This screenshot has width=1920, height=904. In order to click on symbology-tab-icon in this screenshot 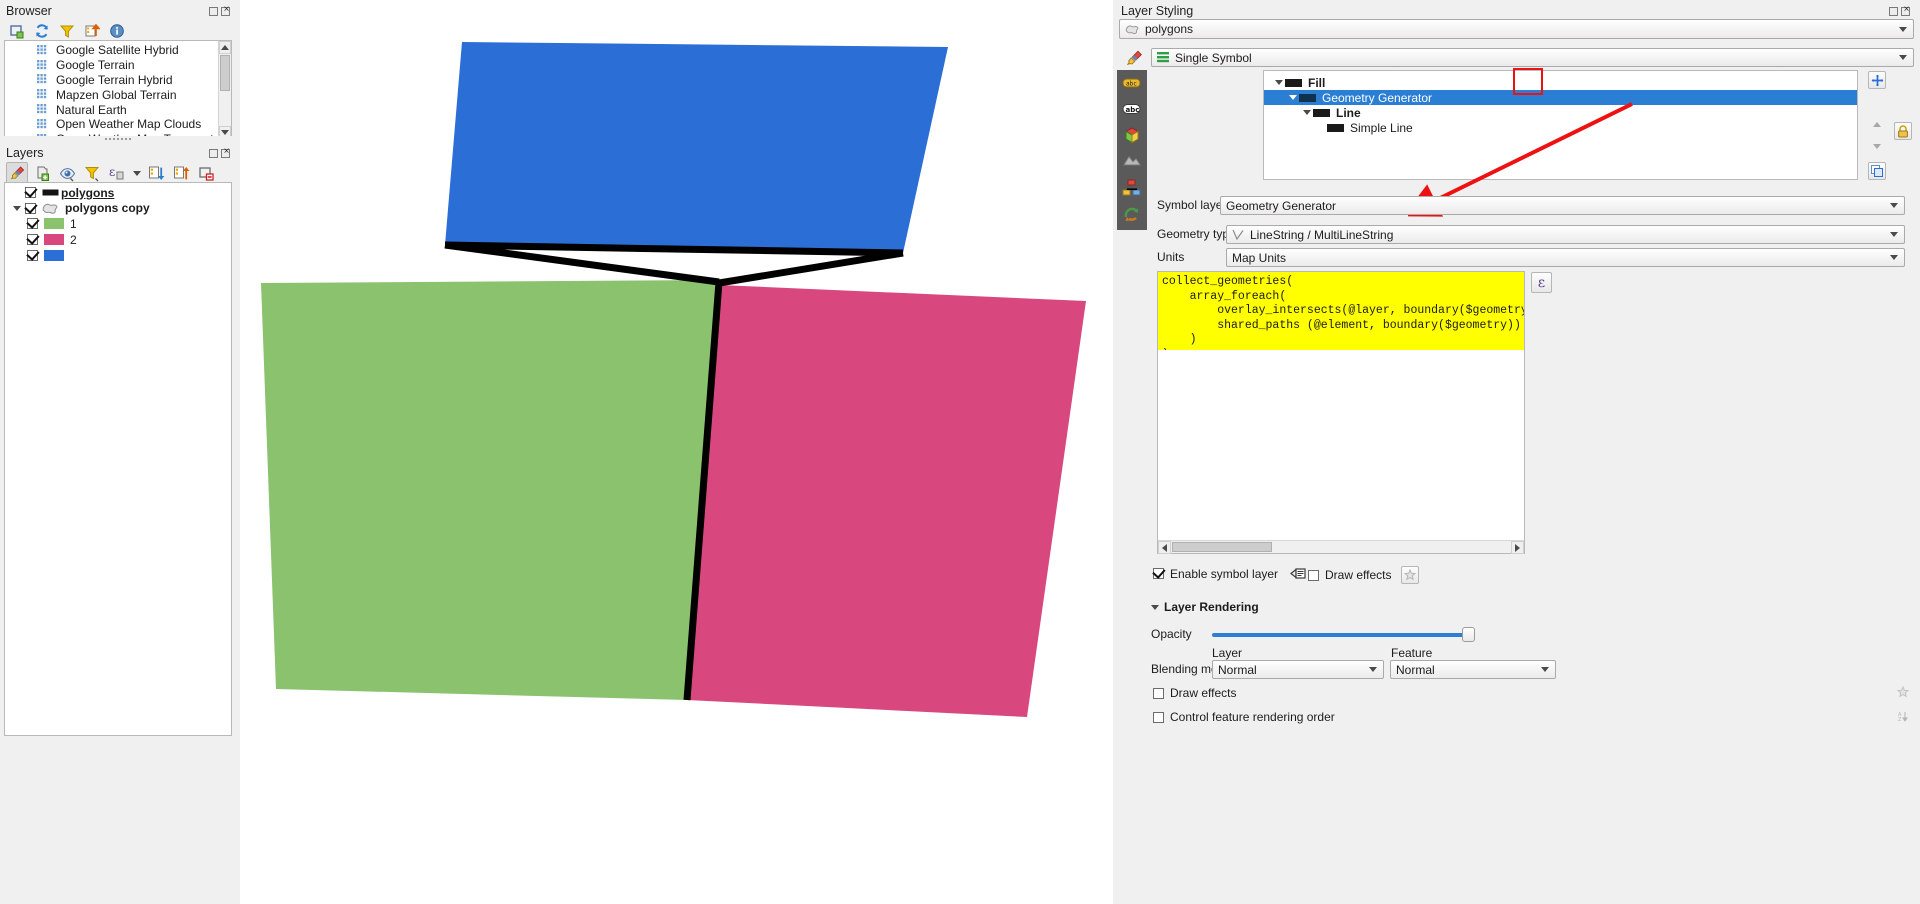, I will do `click(1134, 58)`.